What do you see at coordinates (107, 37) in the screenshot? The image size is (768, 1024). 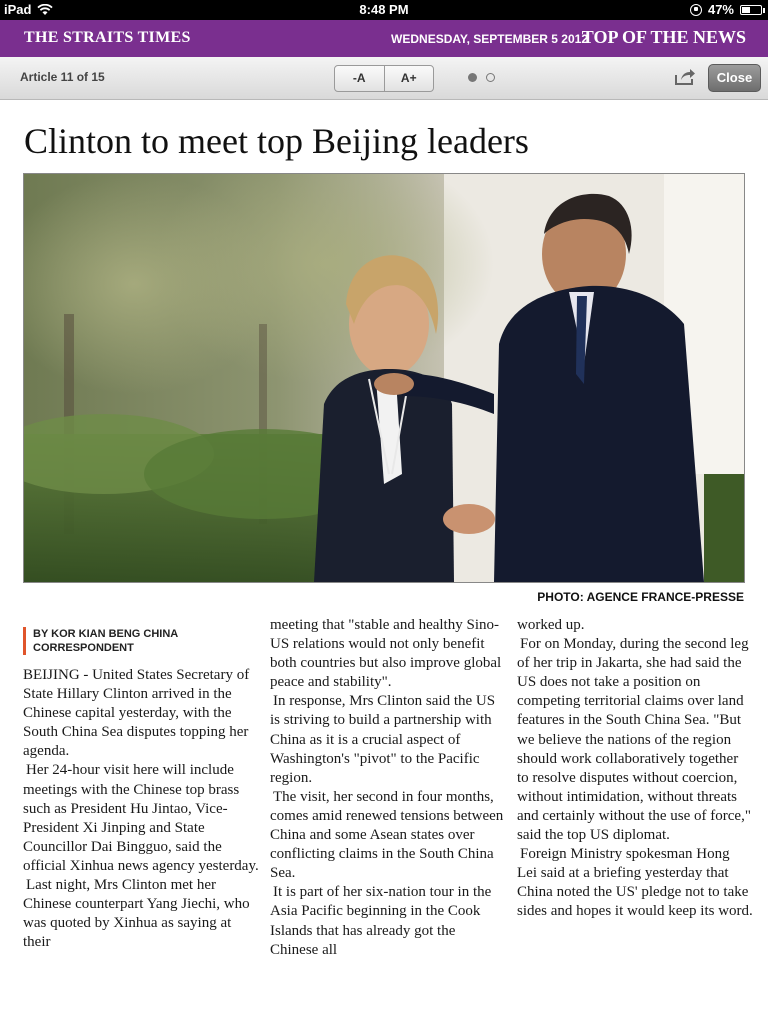 I see `publication-logo: THE STRAITS TIMES` at bounding box center [107, 37].